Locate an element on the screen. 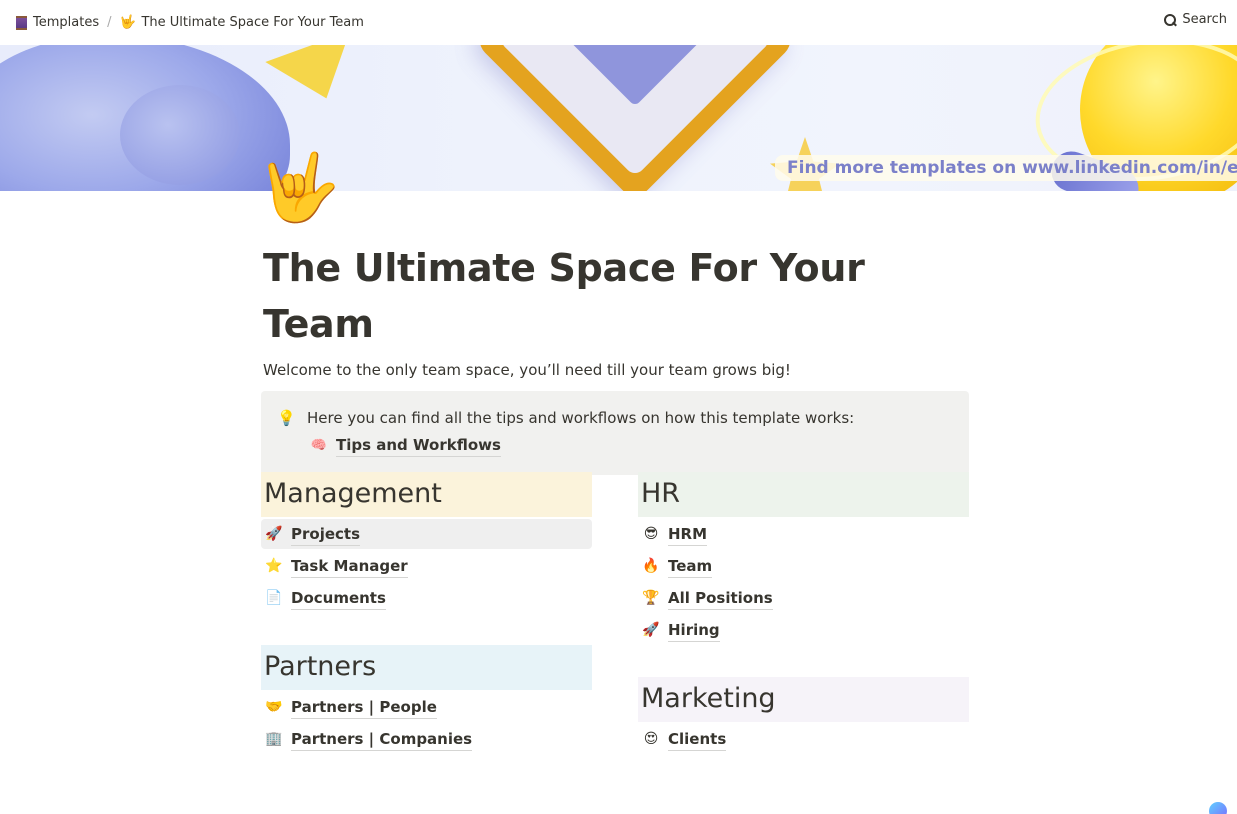  page-link-all-positions: 🏆 All Positions is located at coordinates (803, 598).